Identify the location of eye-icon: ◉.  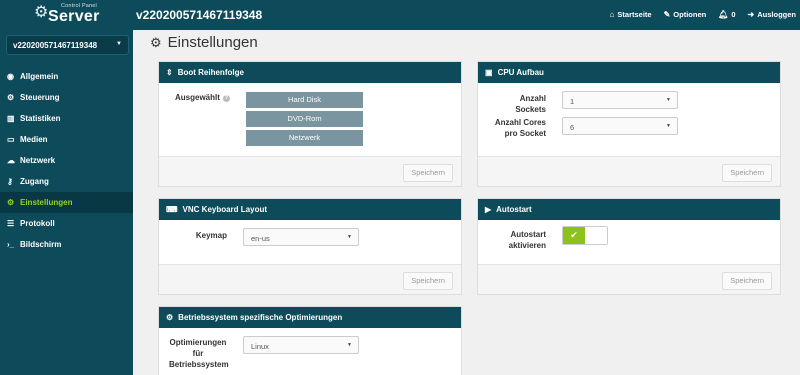
(10, 76).